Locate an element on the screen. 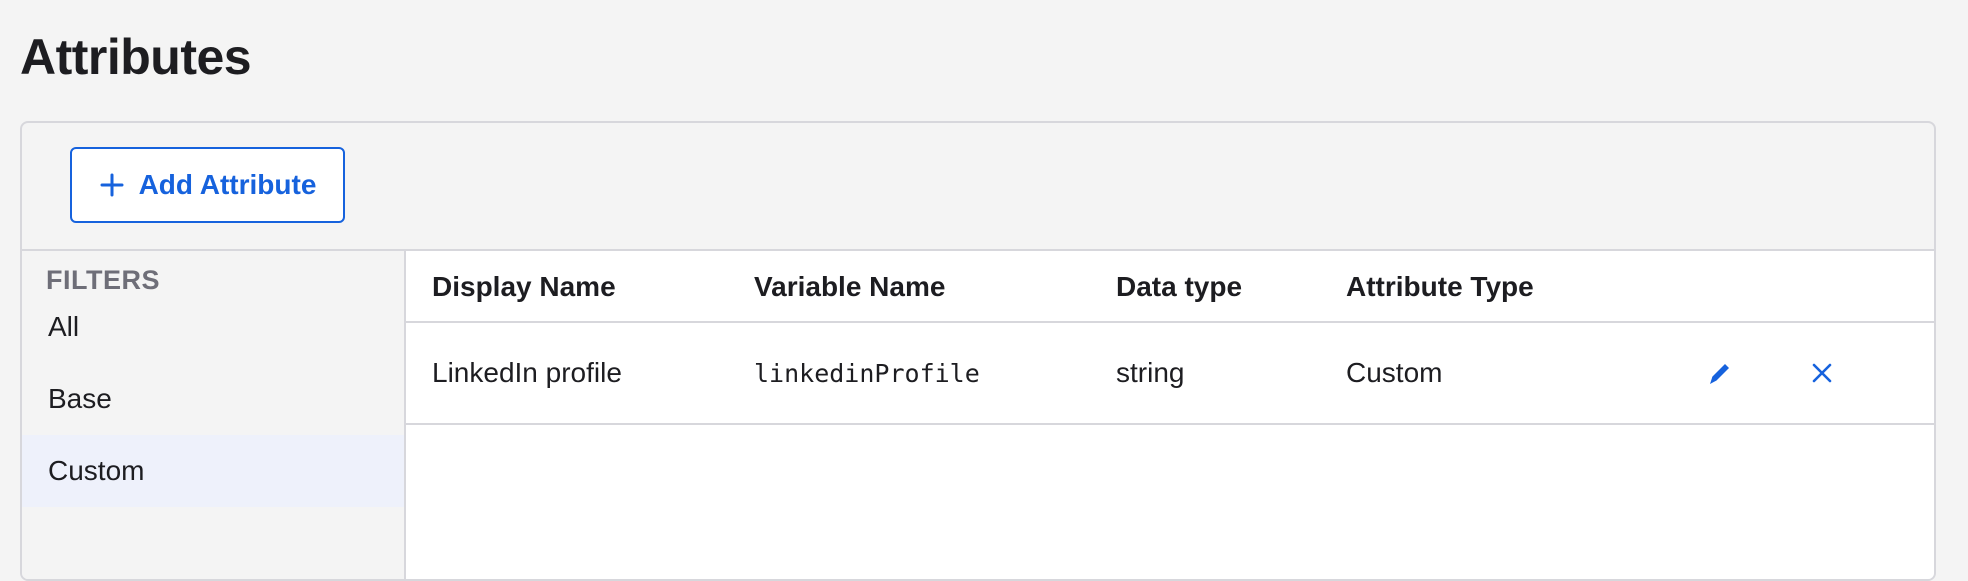  page-title: Attributes is located at coordinates (136, 57).